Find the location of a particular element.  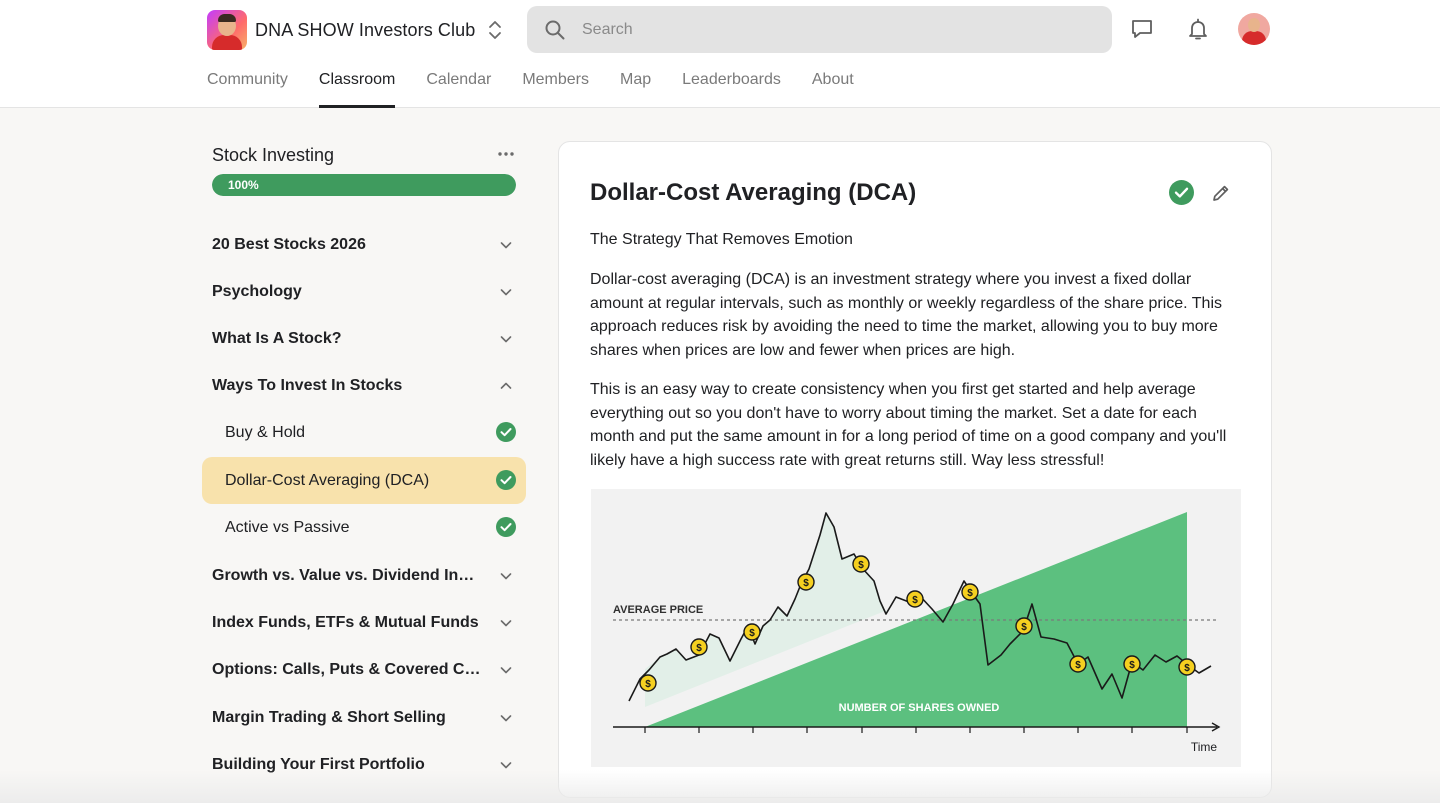

tab-community: Community is located at coordinates (247, 83).